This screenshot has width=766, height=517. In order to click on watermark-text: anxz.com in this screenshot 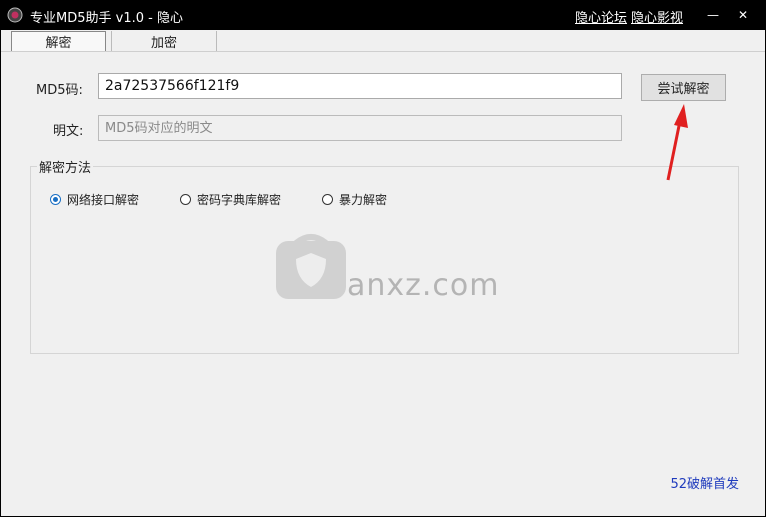, I will do `click(423, 285)`.